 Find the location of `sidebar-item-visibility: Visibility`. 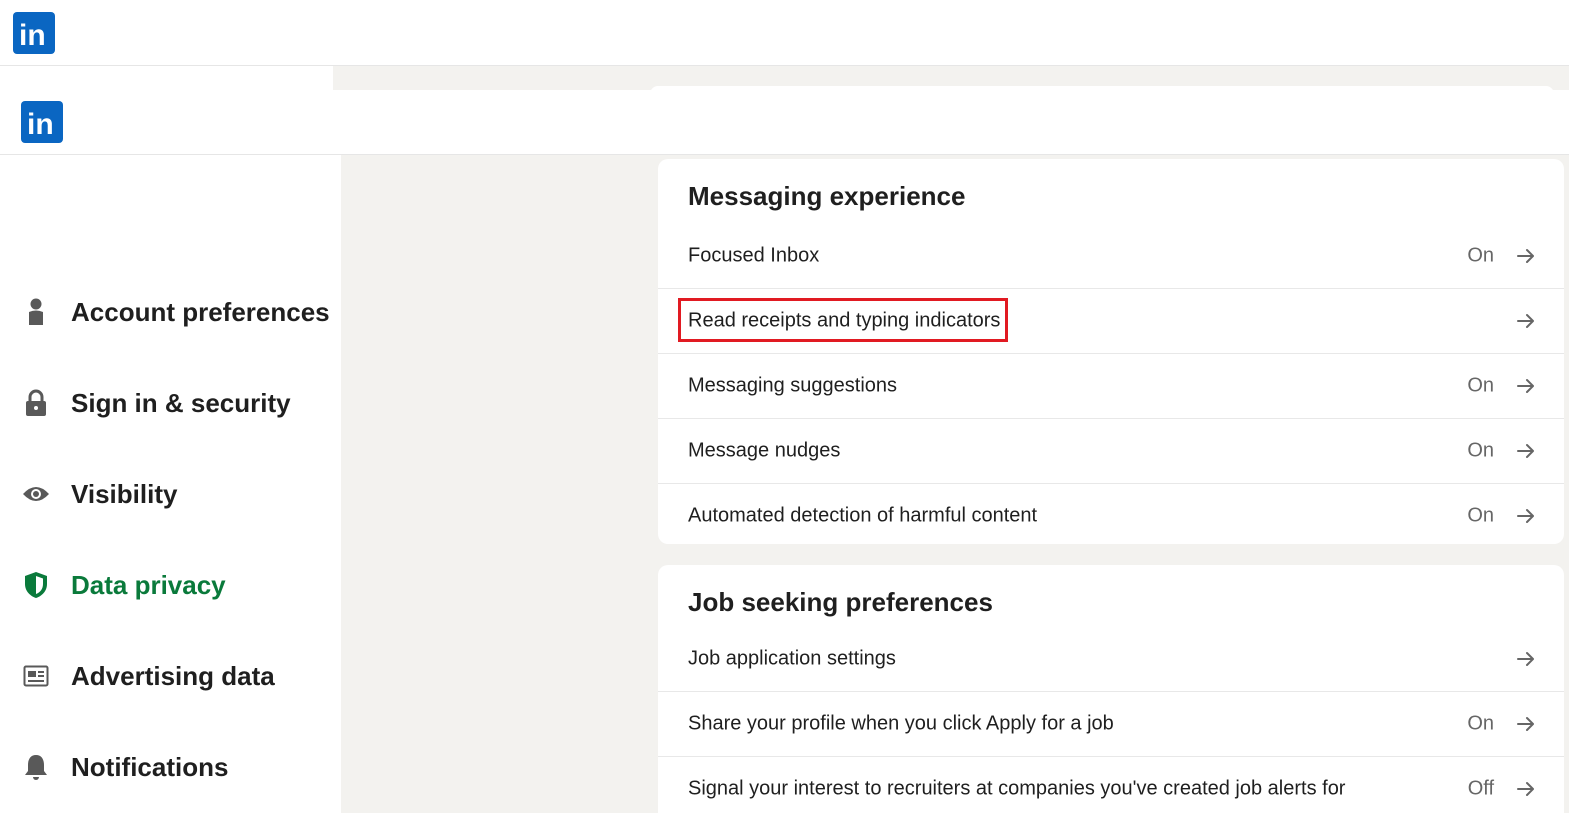

sidebar-item-visibility: Visibility is located at coordinates (170, 494).